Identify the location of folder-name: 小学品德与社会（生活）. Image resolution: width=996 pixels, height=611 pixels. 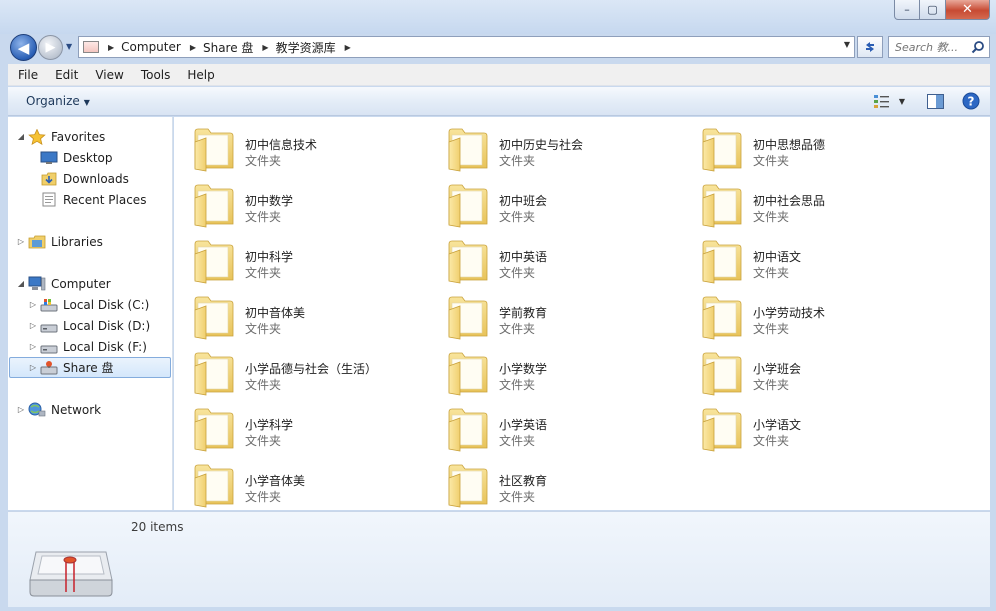
(311, 369).